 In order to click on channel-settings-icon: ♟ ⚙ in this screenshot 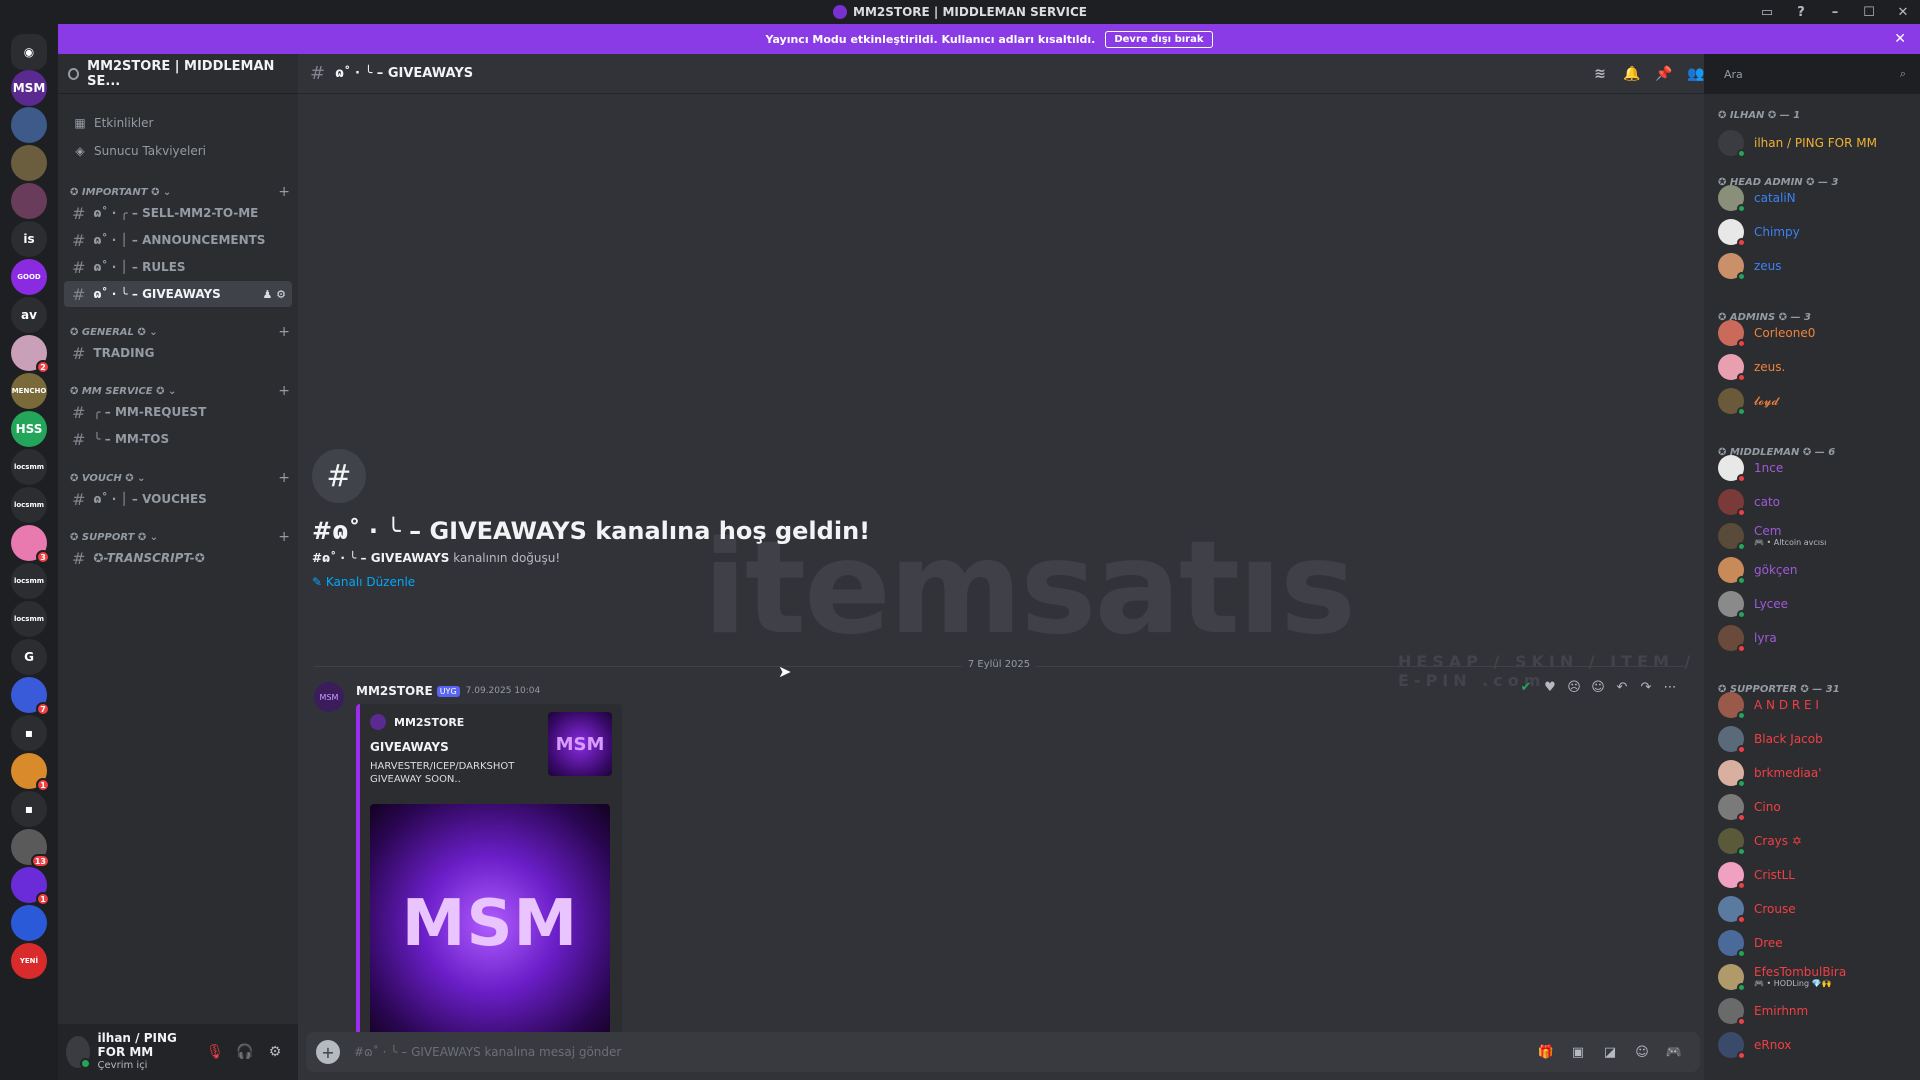, I will do `click(274, 294)`.